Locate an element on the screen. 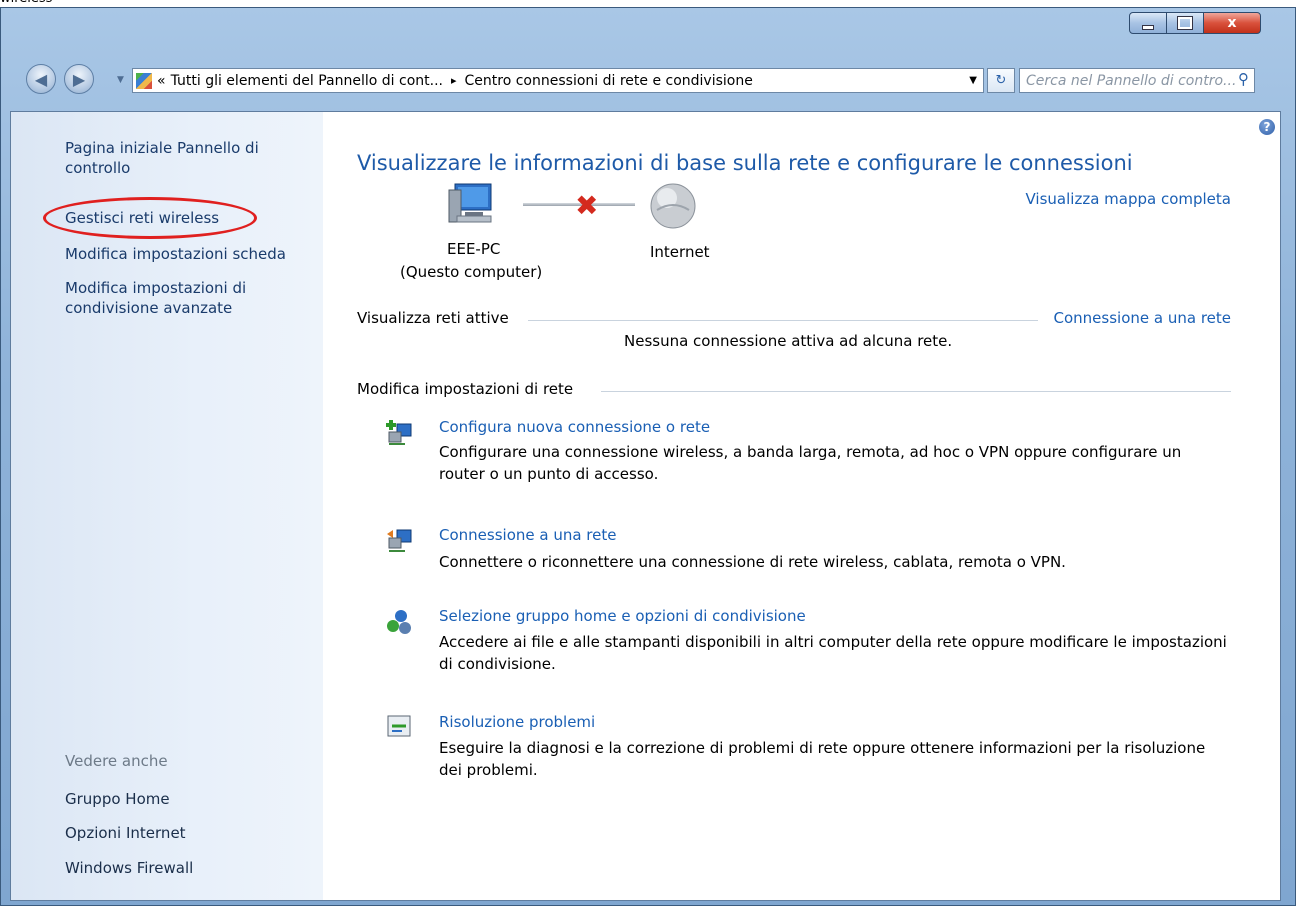 The width and height of the screenshot is (1296, 906). maximize-icon is located at coordinates (1185, 23).